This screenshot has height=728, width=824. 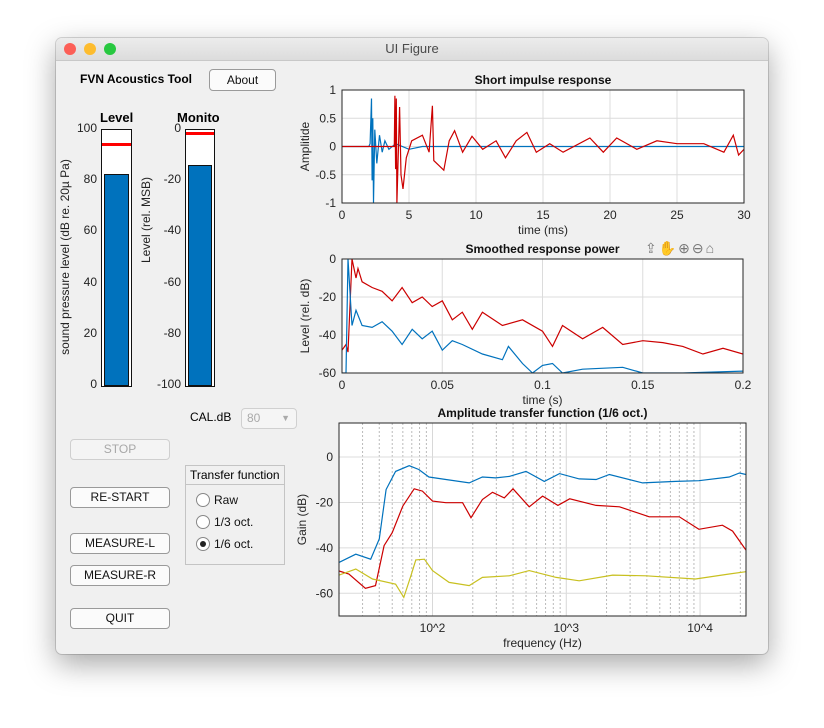 I want to click on y-tick-label: -1, so click(x=330, y=203).